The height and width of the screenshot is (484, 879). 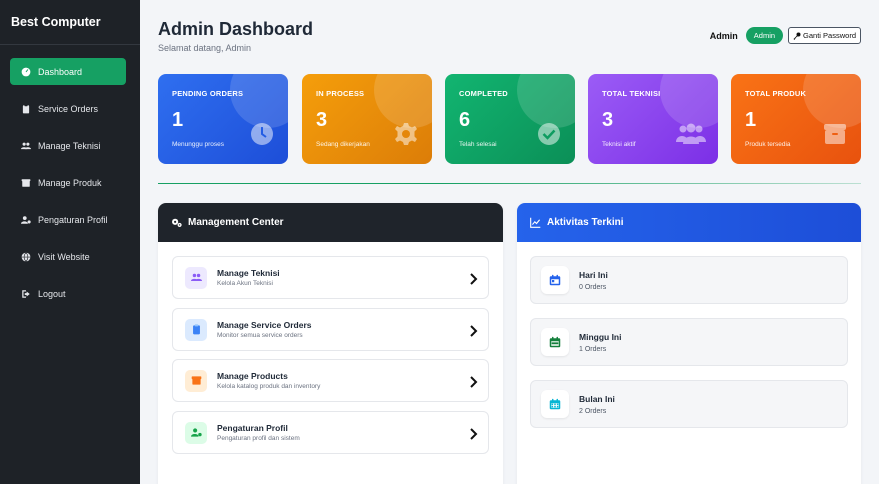 What do you see at coordinates (478, 144) in the screenshot?
I see `stat-caption: Telah selesai` at bounding box center [478, 144].